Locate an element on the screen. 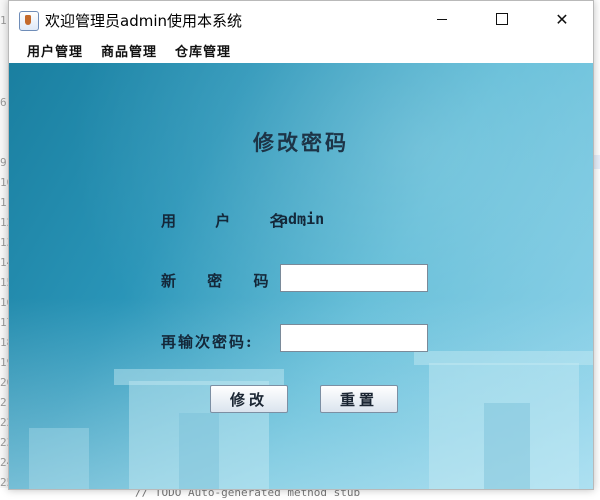 The height and width of the screenshot is (500, 600). background-gate-door is located at coordinates (199, 451).